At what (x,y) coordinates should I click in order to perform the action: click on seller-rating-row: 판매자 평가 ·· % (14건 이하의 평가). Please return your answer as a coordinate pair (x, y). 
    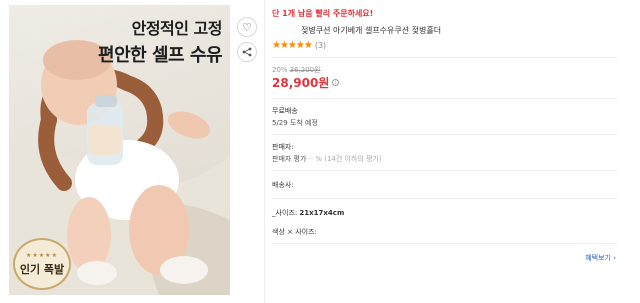
    Looking at the image, I should click on (327, 159).